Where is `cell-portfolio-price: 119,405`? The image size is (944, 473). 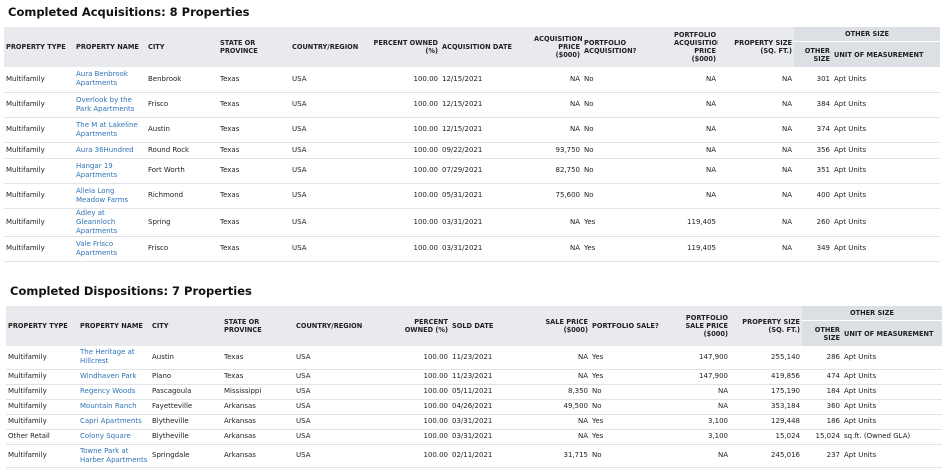 cell-portfolio-price: 119,405 is located at coordinates (695, 249).